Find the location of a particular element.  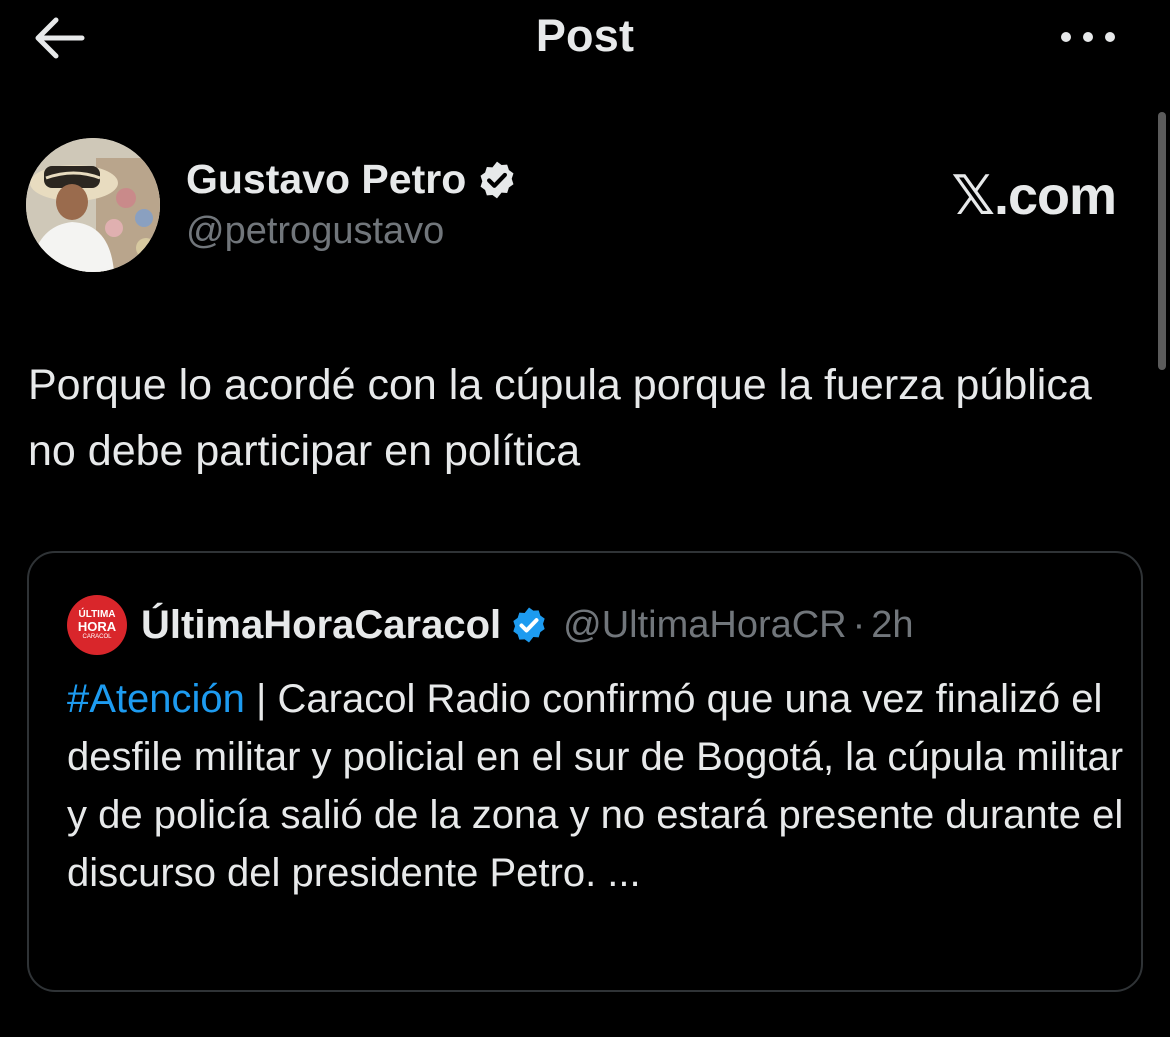

xcom-watermark: 𝕏.com is located at coordinates (1034, 196).